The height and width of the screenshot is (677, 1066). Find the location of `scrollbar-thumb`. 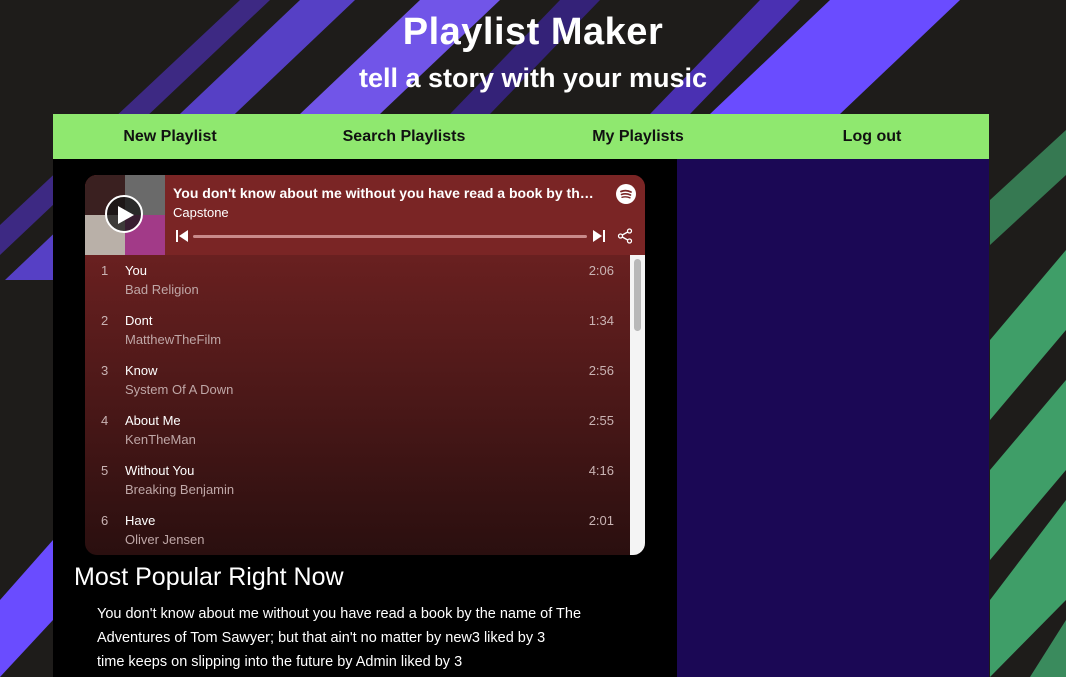

scrollbar-thumb is located at coordinates (637, 295).